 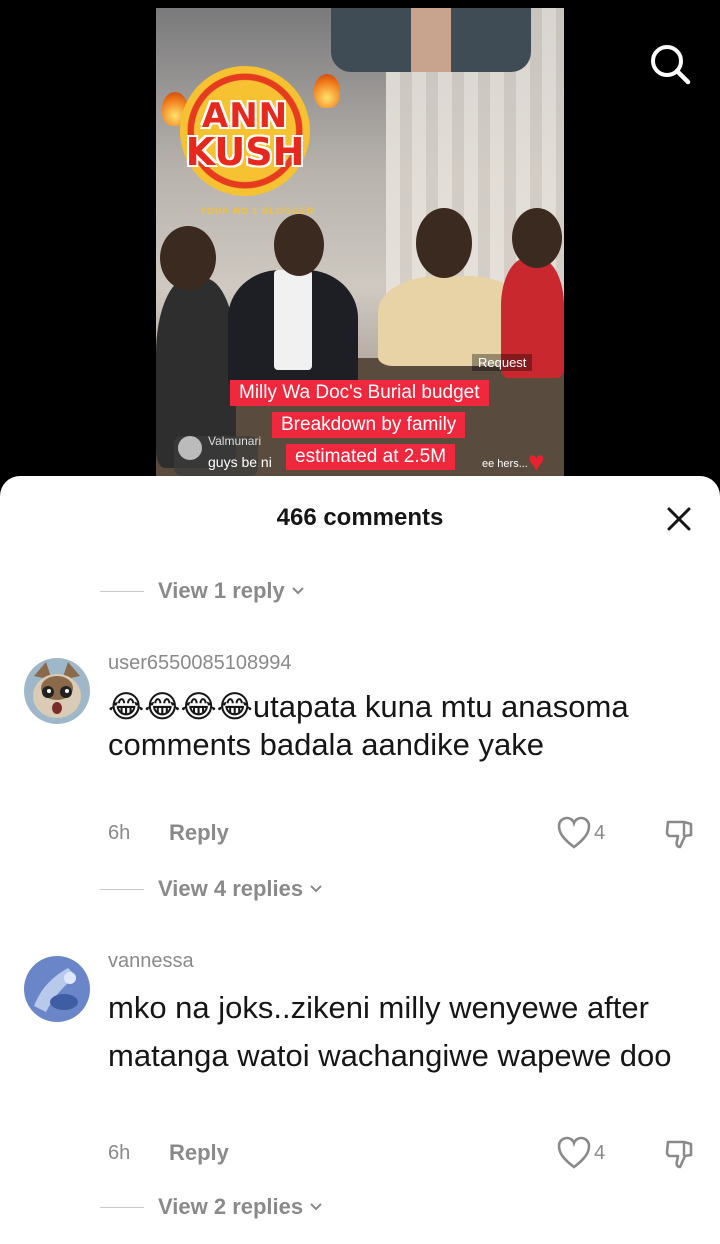 What do you see at coordinates (188, 258) in the screenshot?
I see `person-left-head` at bounding box center [188, 258].